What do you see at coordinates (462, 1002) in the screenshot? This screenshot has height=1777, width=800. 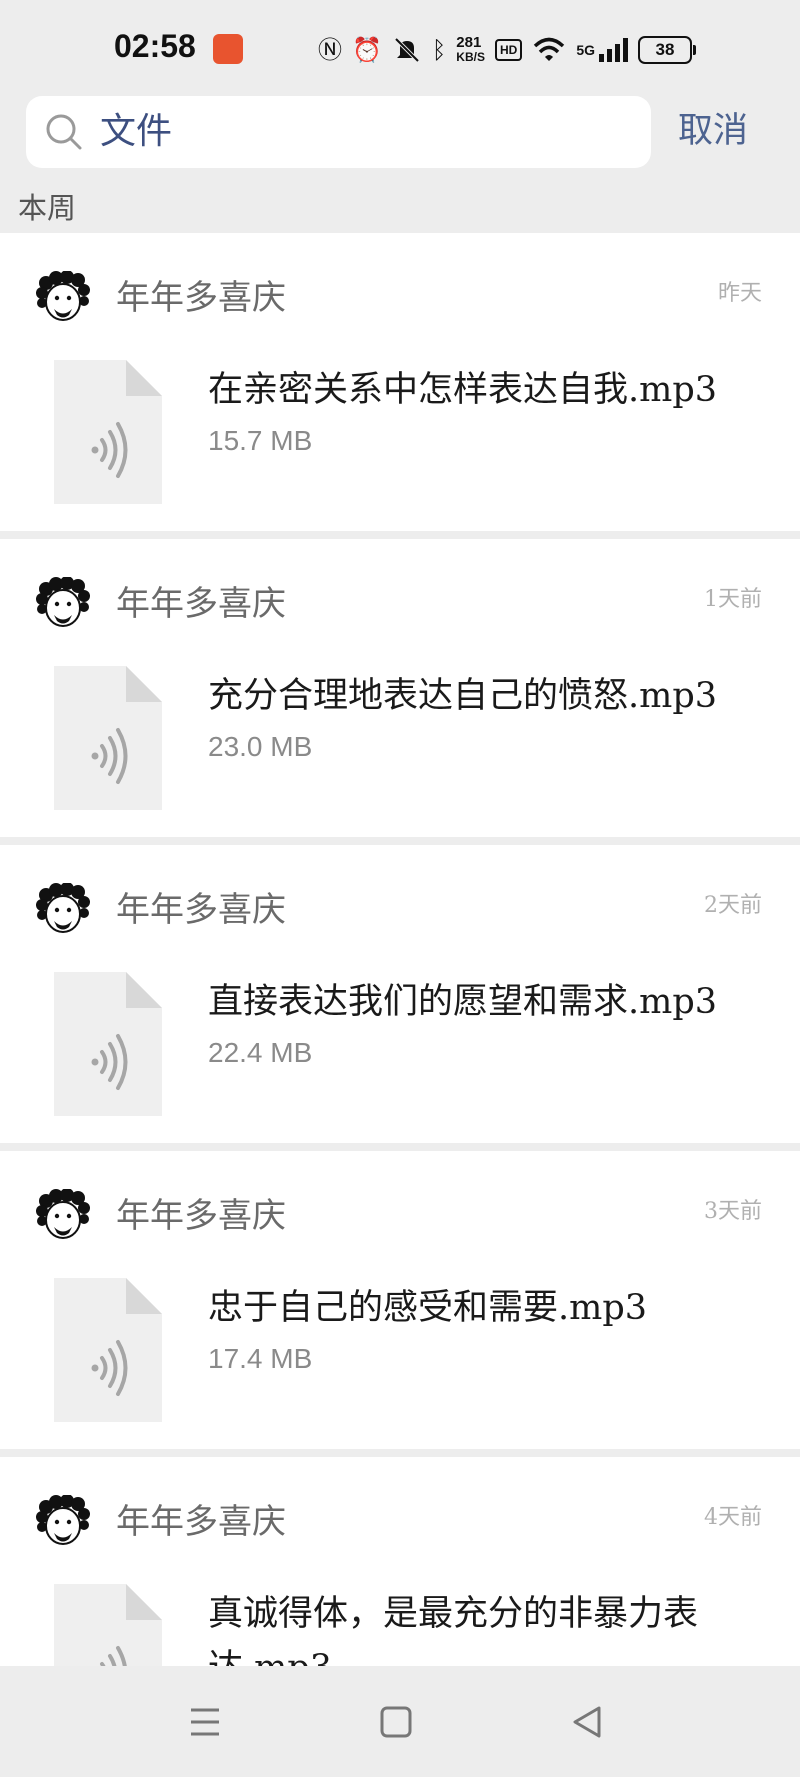 I see `file-name: 直接表达我们的愿望和需求.mp3` at bounding box center [462, 1002].